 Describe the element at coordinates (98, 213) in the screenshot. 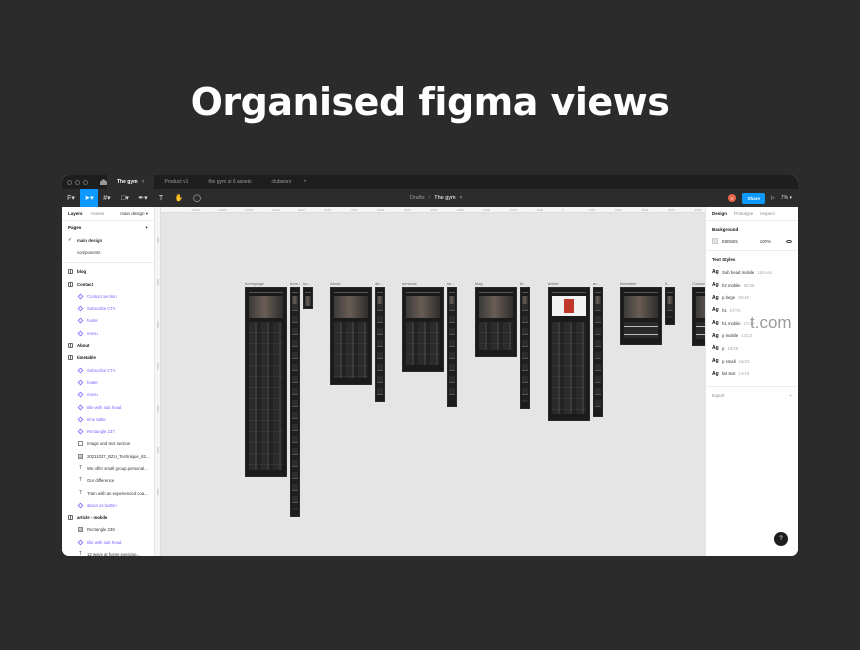

I see `tab-assets: Assets` at that location.